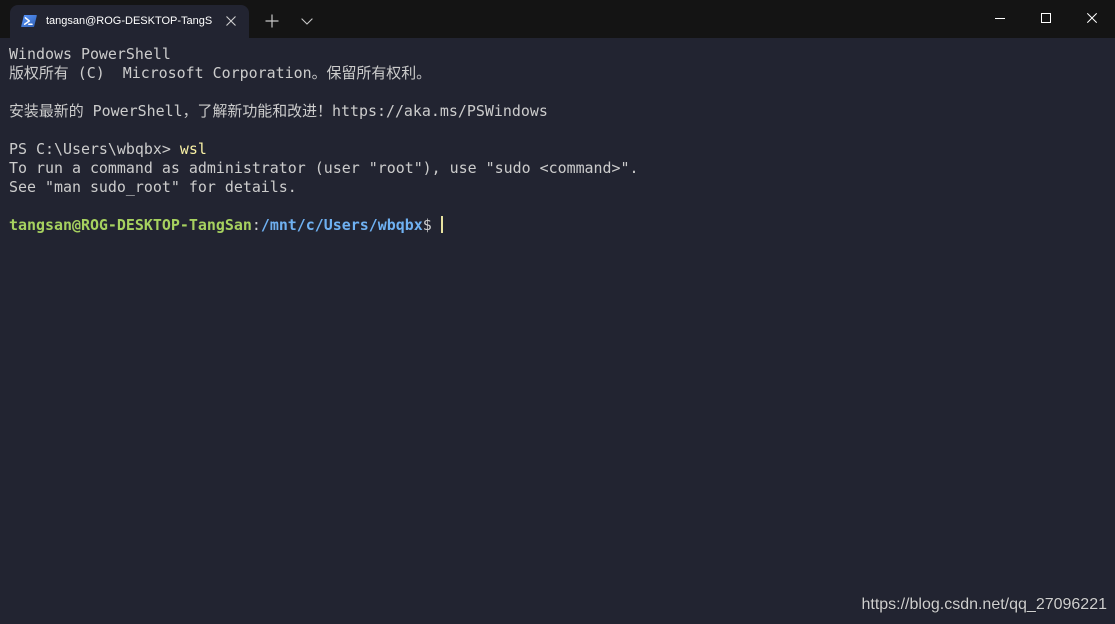  I want to click on watermark-text: https://blog.csdn.net/qq_27096221, so click(984, 604).